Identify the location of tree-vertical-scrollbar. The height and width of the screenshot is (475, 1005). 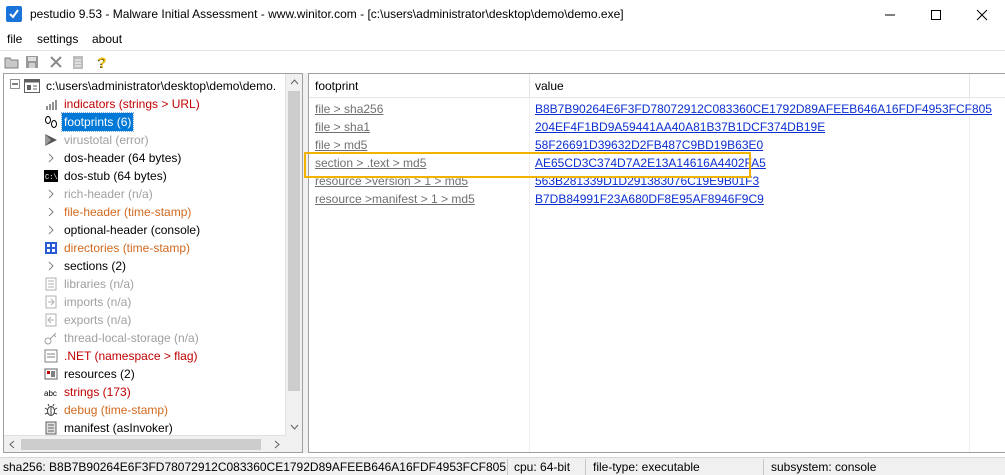
(293, 254).